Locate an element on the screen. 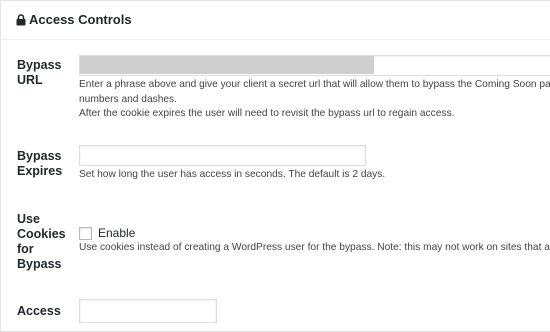 This screenshot has width=550, height=332. access-label: Access is located at coordinates (39, 311).